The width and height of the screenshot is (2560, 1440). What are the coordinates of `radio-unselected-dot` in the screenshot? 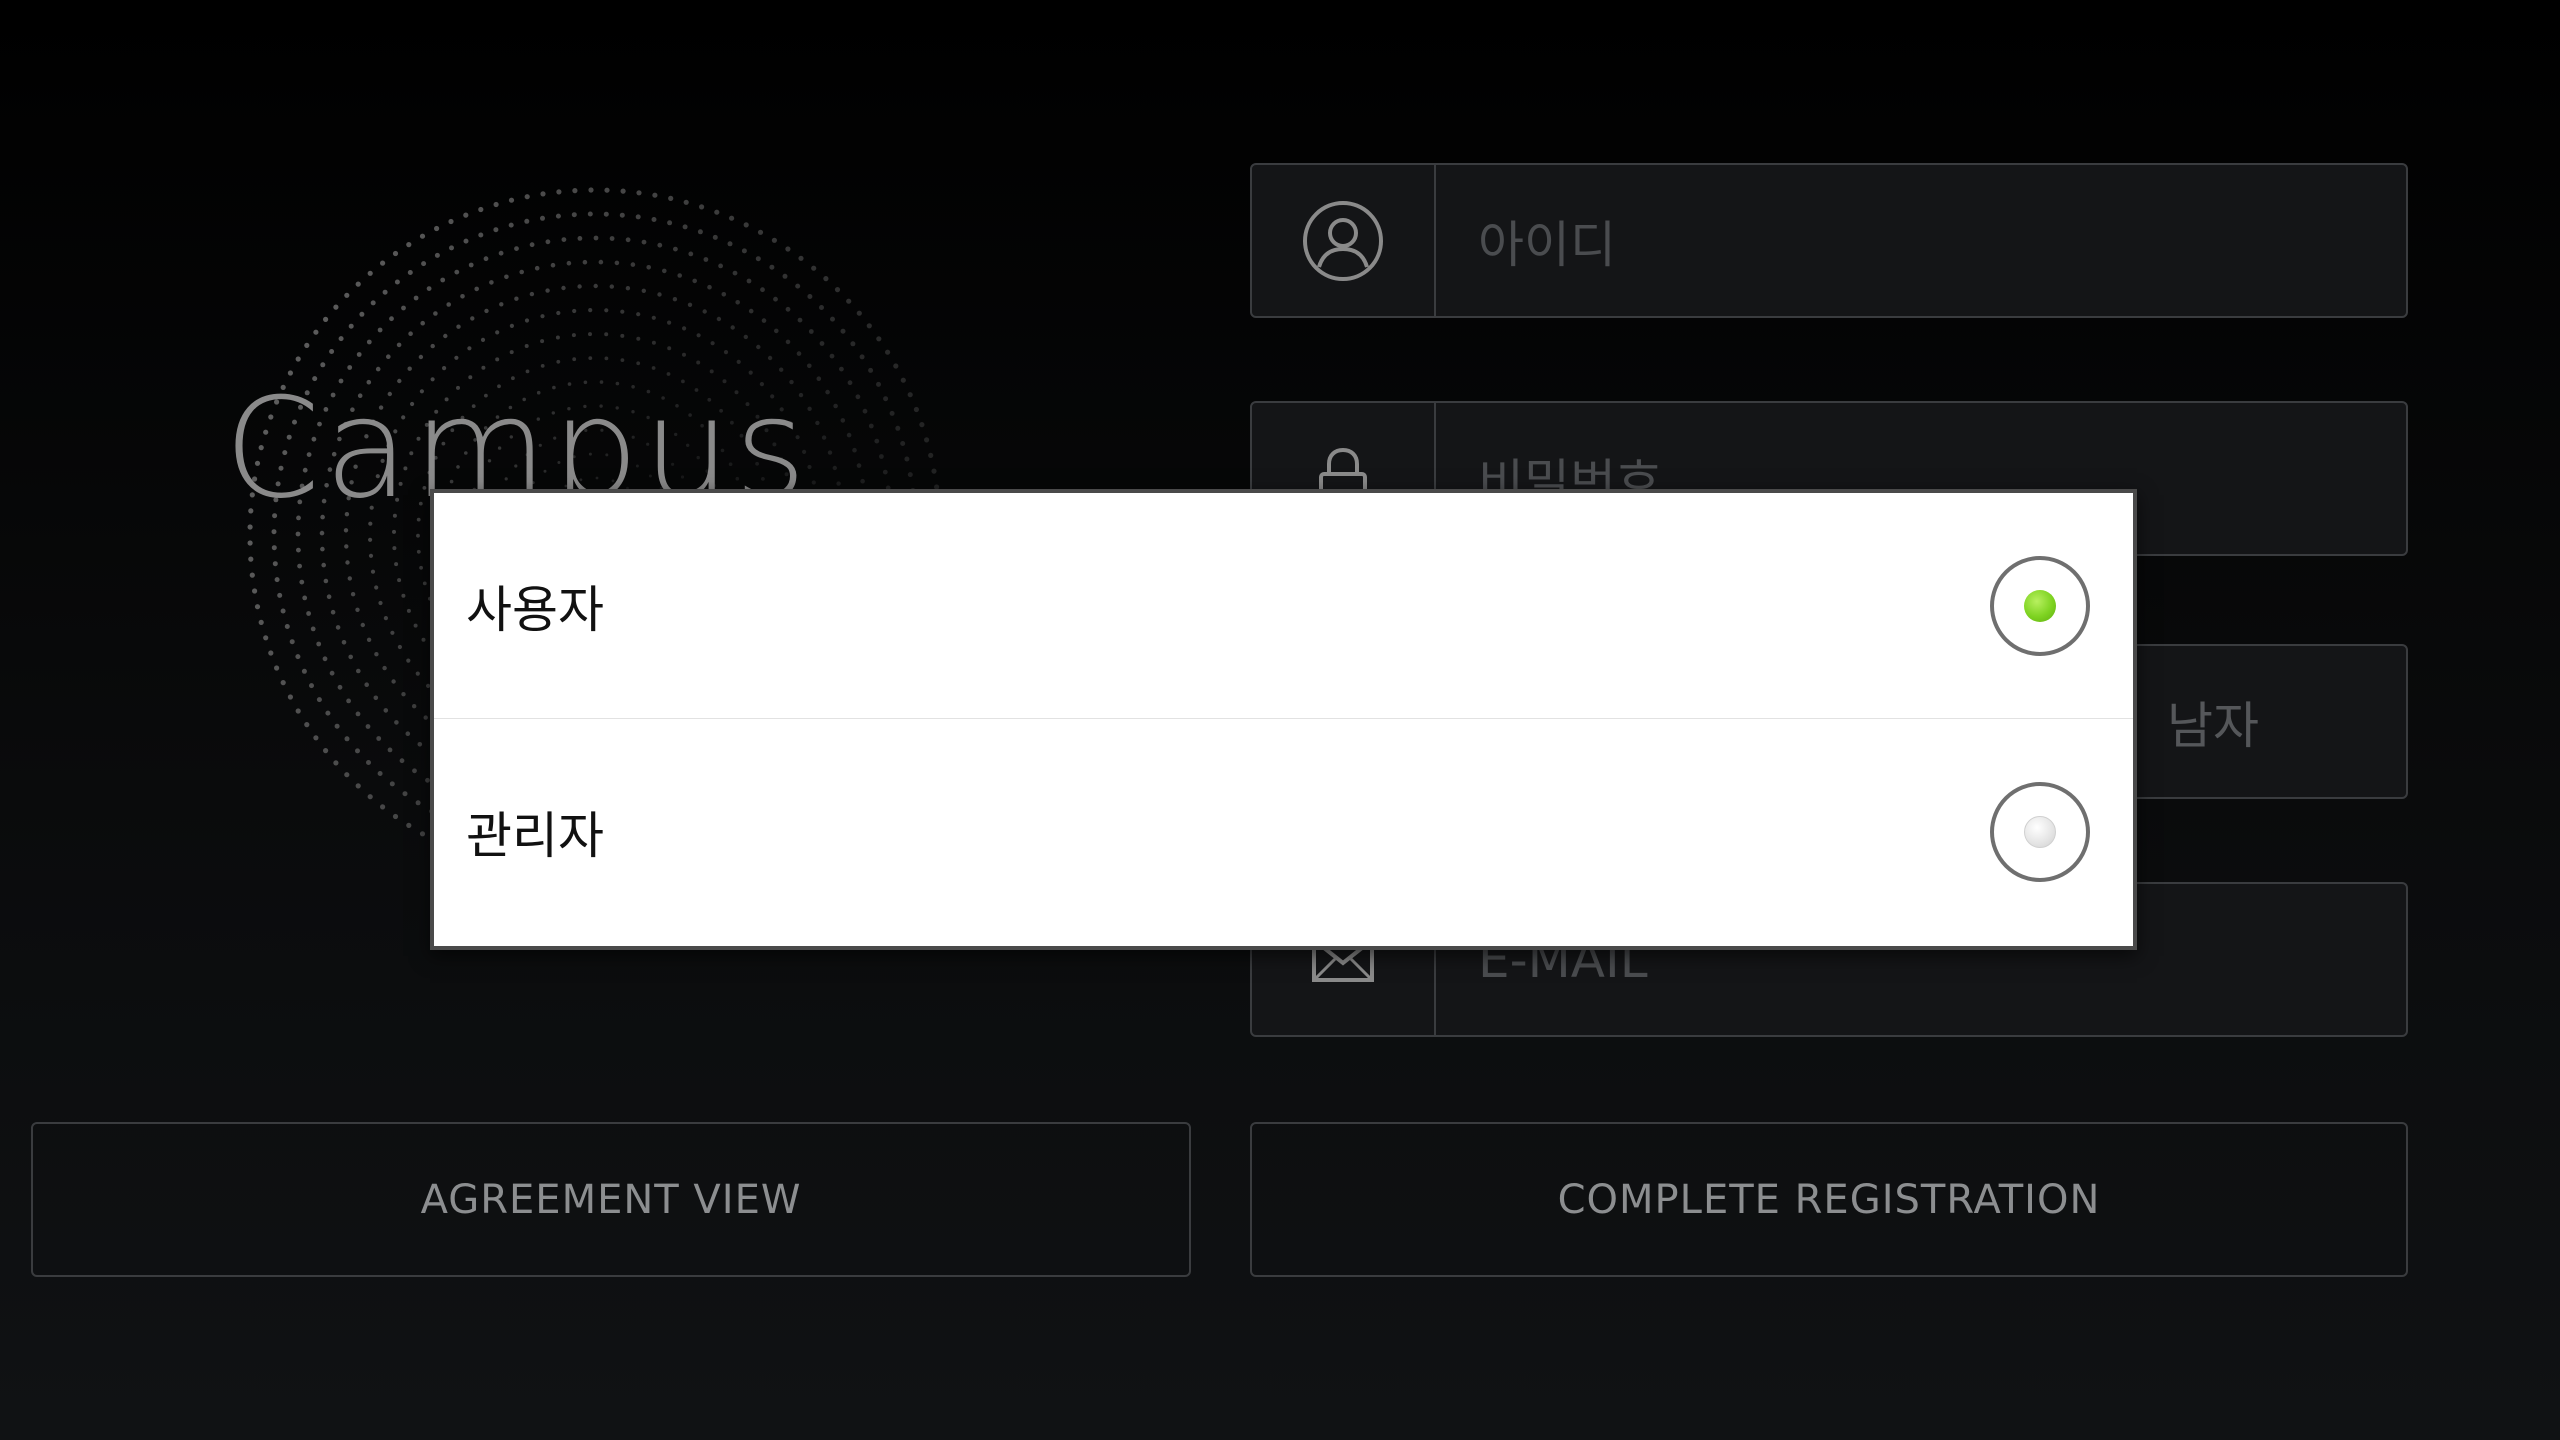 It's located at (2040, 832).